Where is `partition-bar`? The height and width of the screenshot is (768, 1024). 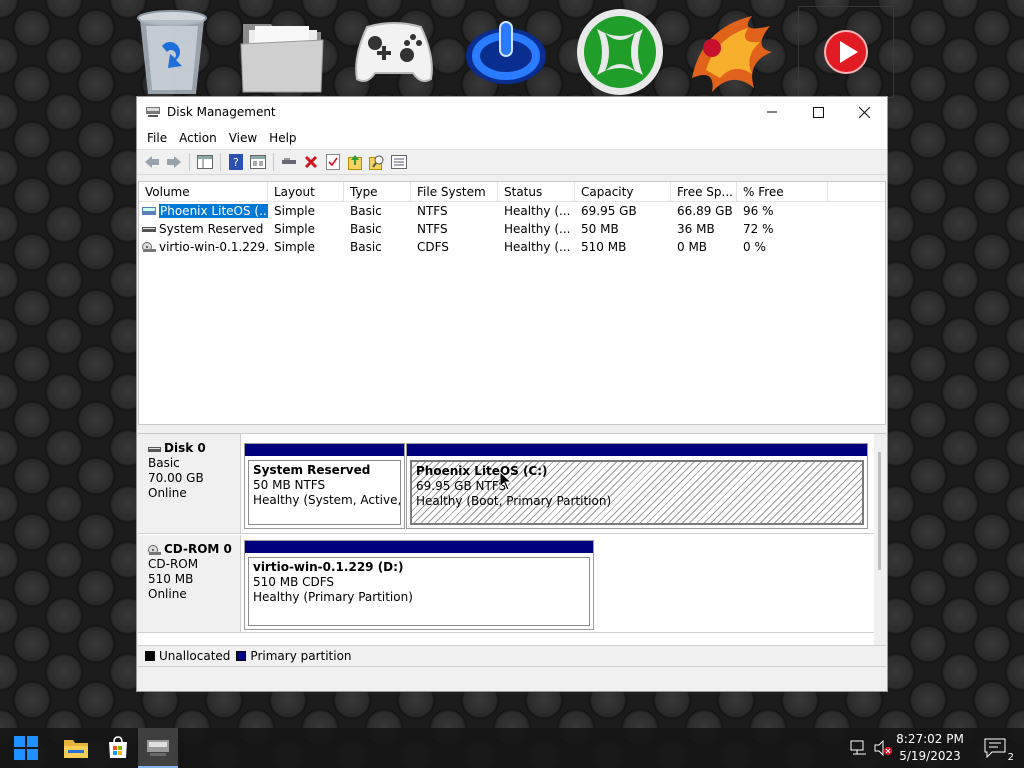 partition-bar is located at coordinates (419, 547).